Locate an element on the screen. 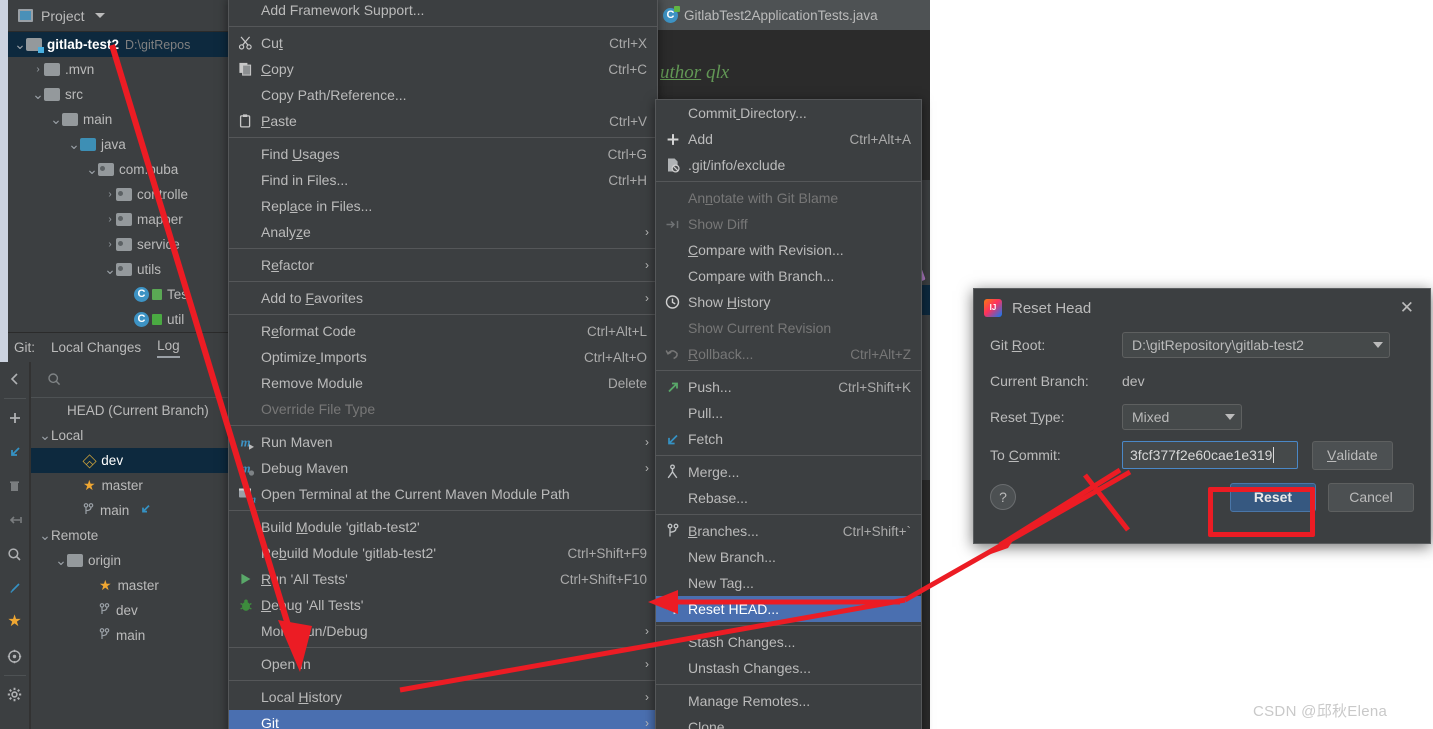  tree-node: › mapper is located at coordinates (119, 219).